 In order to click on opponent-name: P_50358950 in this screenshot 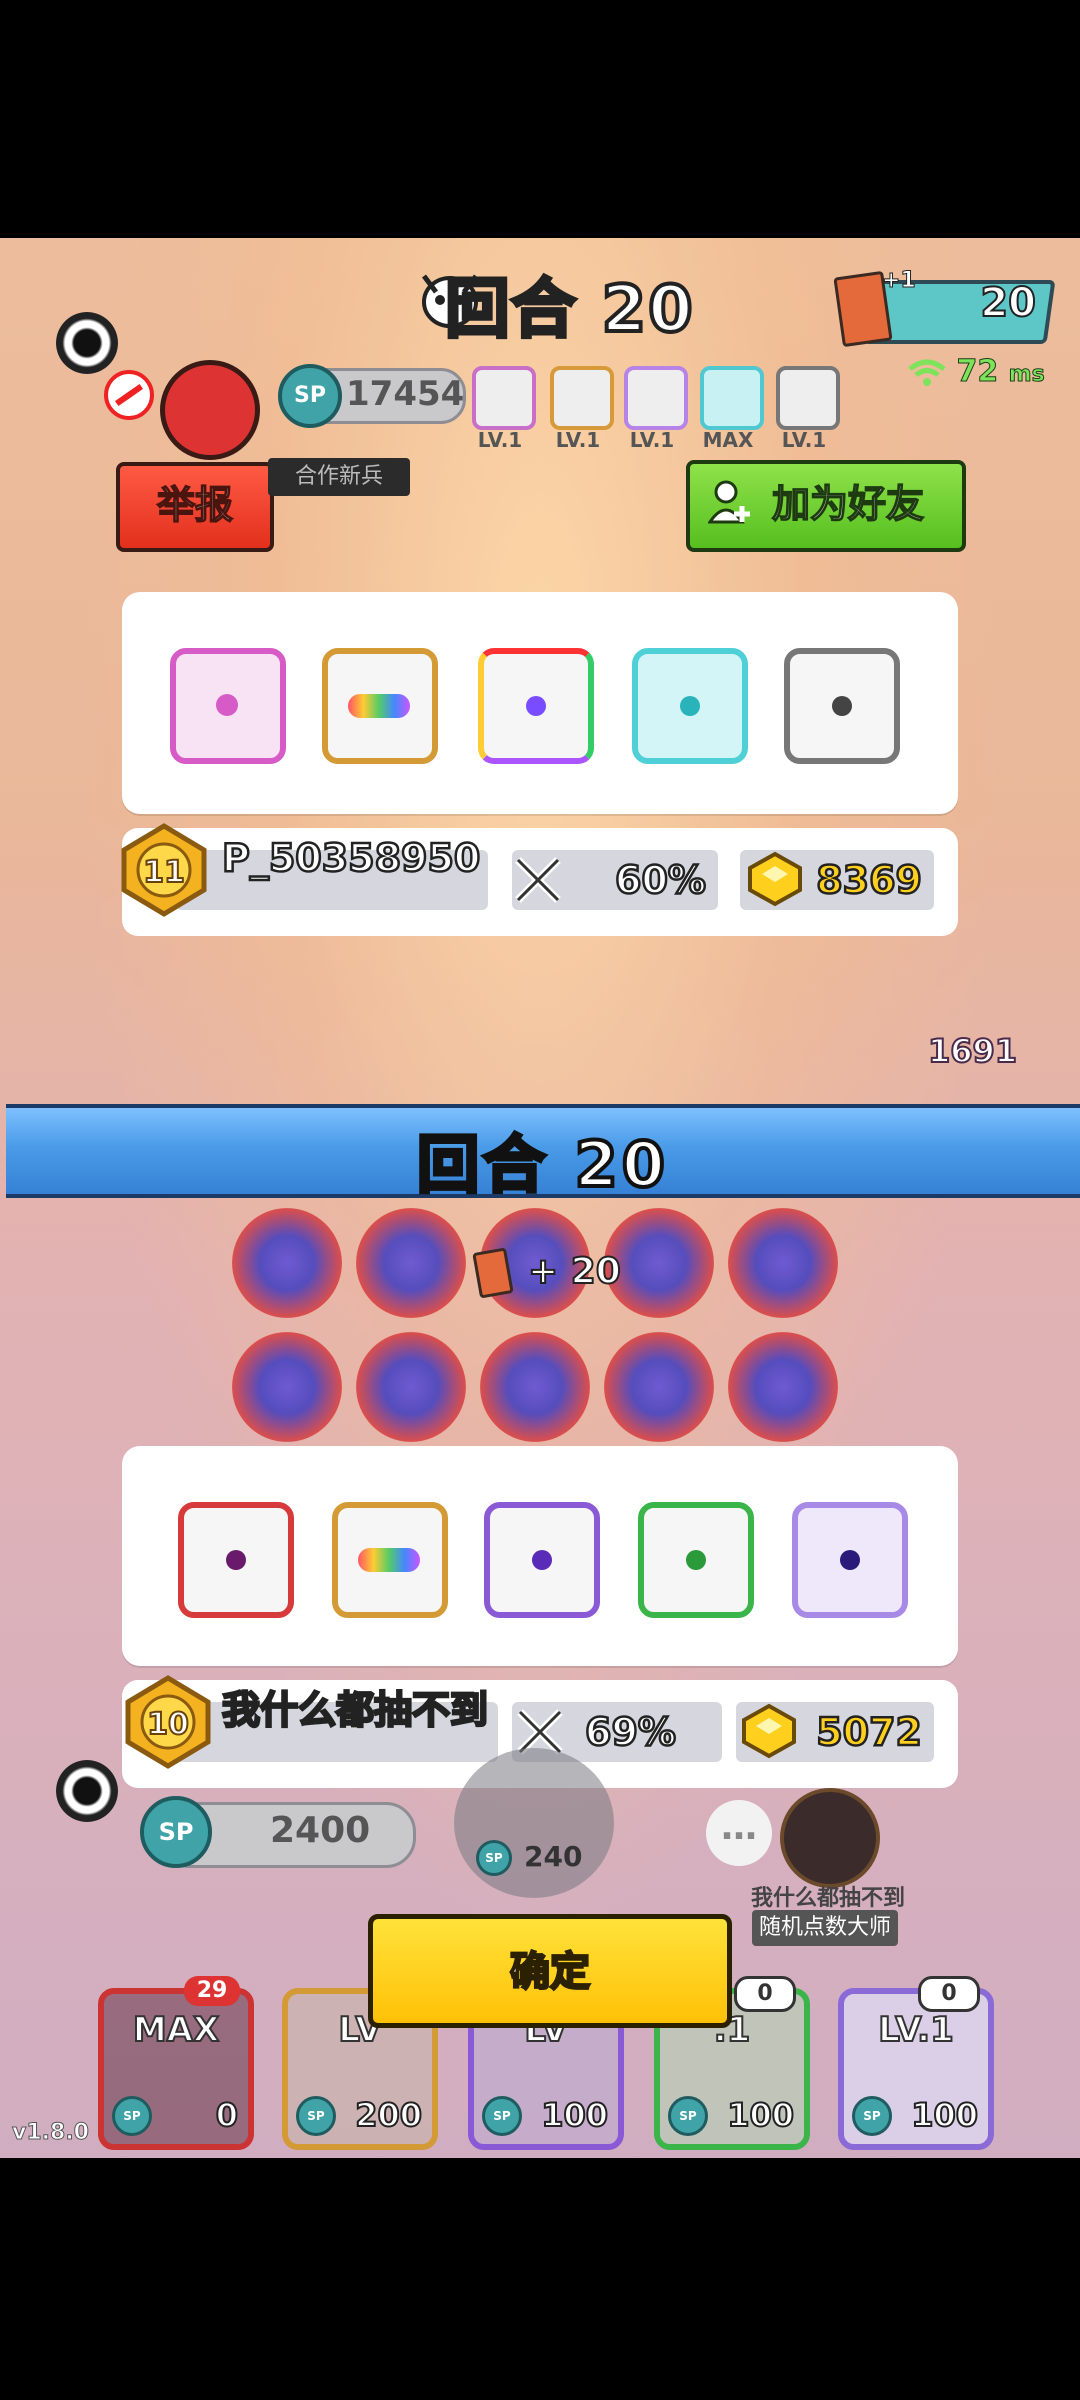, I will do `click(351, 858)`.